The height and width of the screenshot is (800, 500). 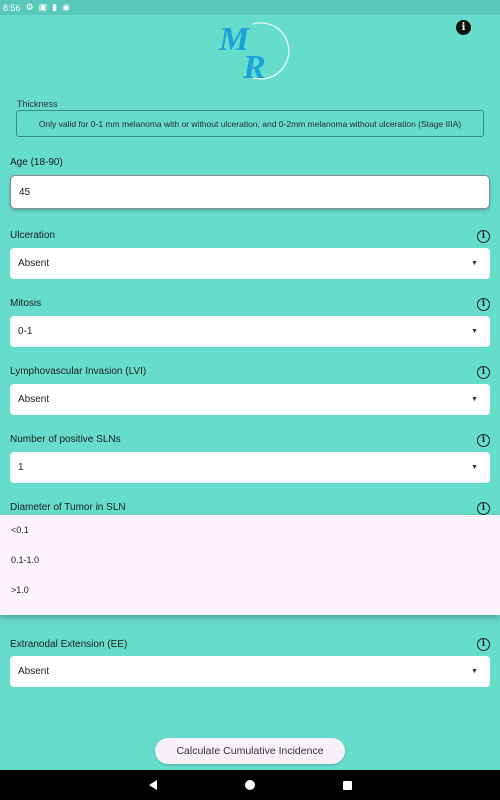 What do you see at coordinates (483, 508) in the screenshot?
I see `diameter-info-icon: i` at bounding box center [483, 508].